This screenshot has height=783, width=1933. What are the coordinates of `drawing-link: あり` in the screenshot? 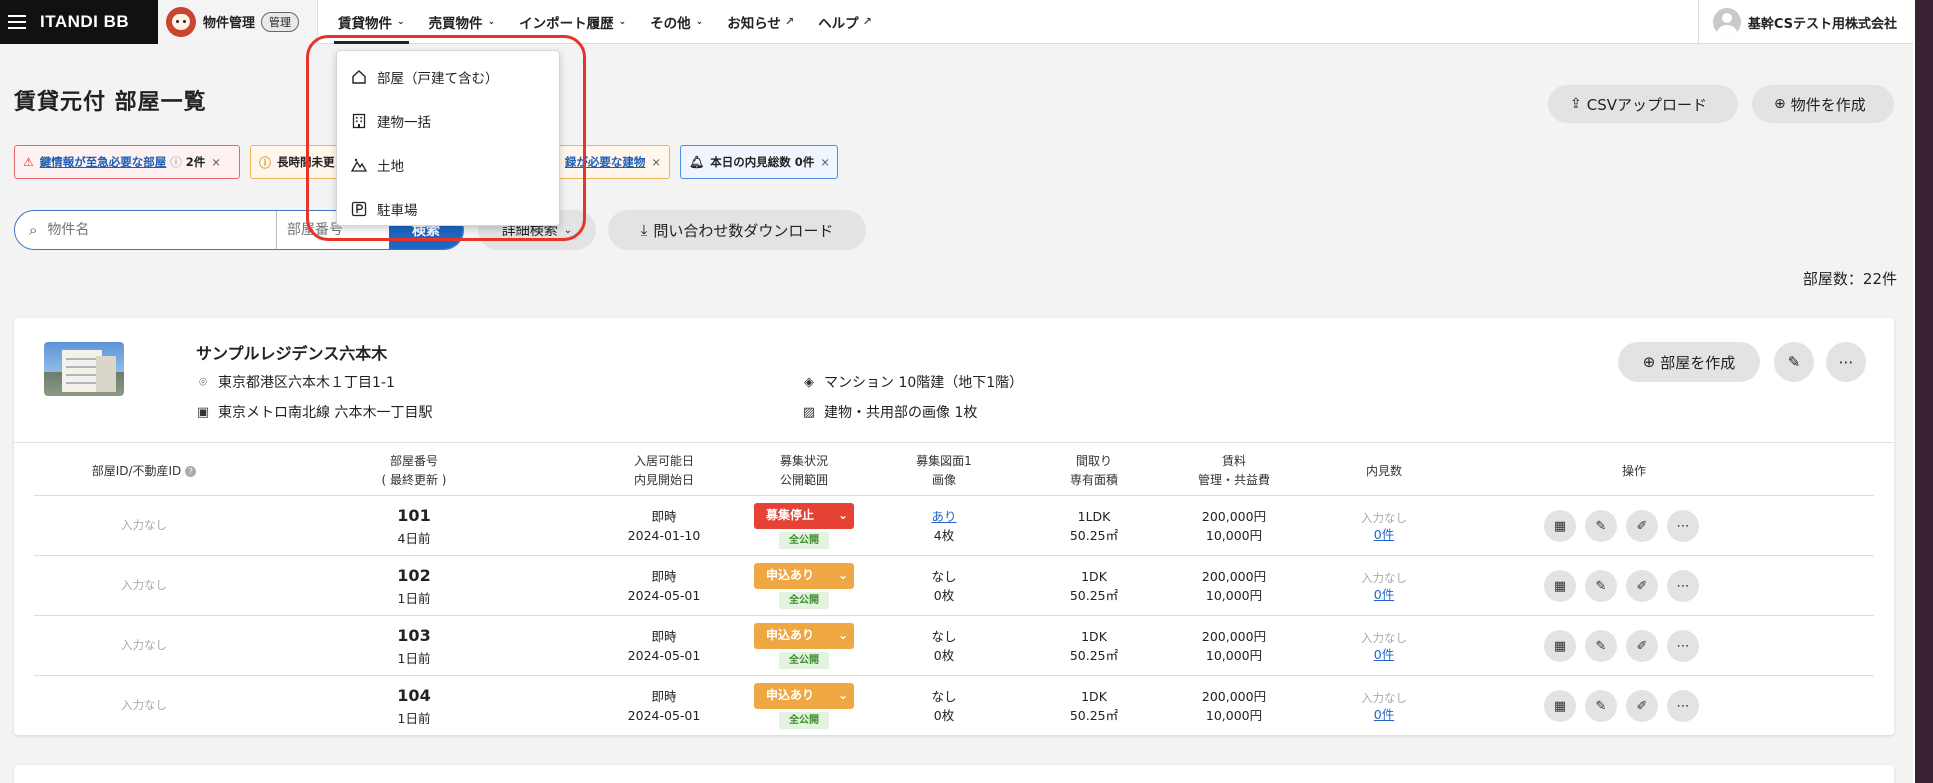 It's located at (943, 516).